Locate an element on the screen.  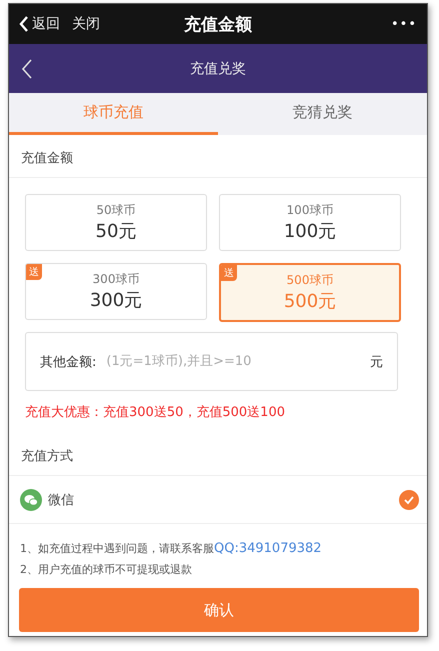
note-text: 2、用户充值的球币不可提现或退款 is located at coordinates (106, 570).